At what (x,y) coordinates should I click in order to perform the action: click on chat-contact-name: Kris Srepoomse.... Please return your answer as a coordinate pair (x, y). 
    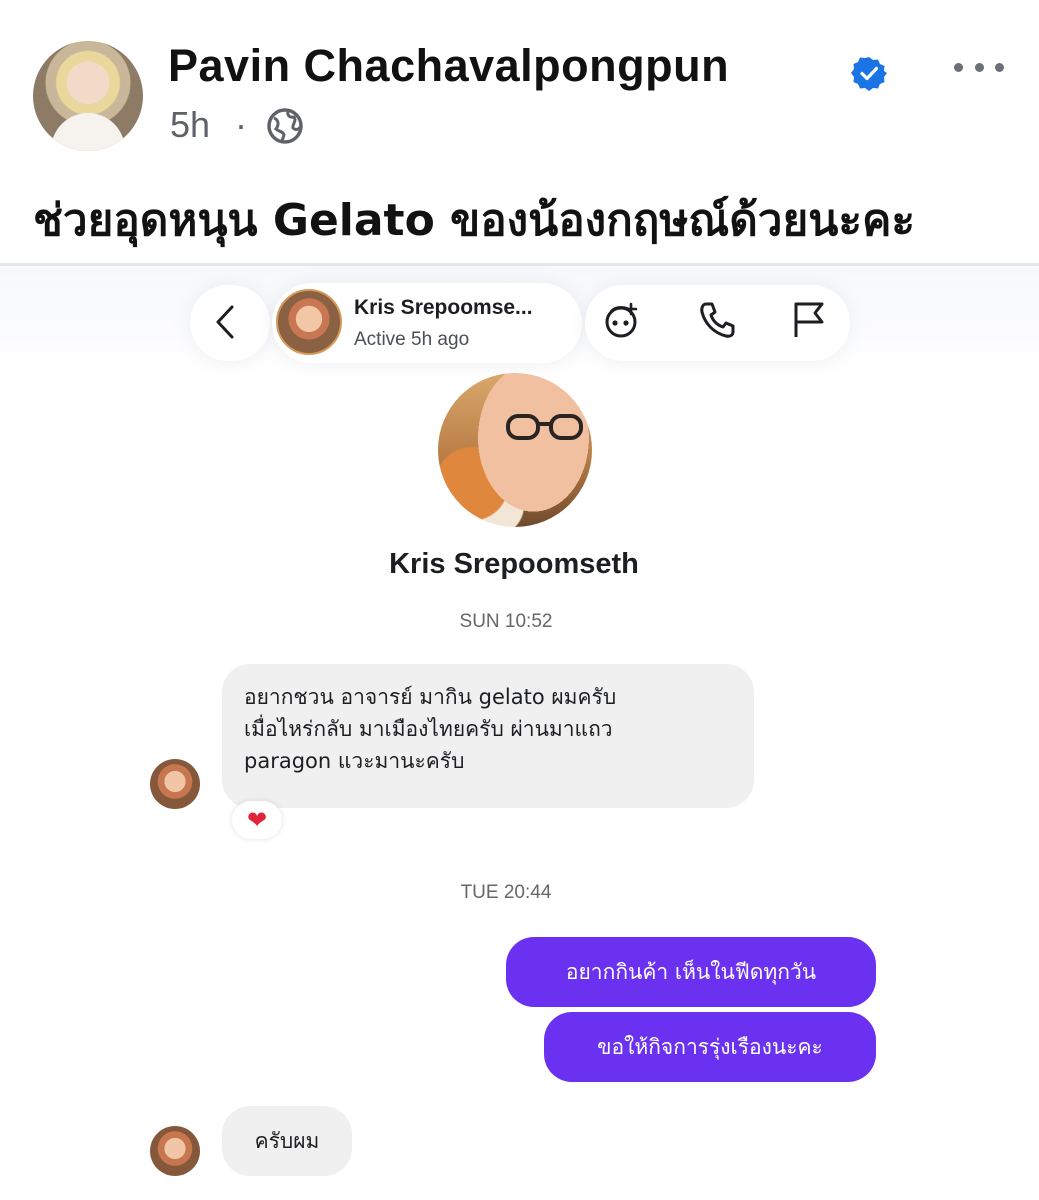
    Looking at the image, I should click on (443, 308).